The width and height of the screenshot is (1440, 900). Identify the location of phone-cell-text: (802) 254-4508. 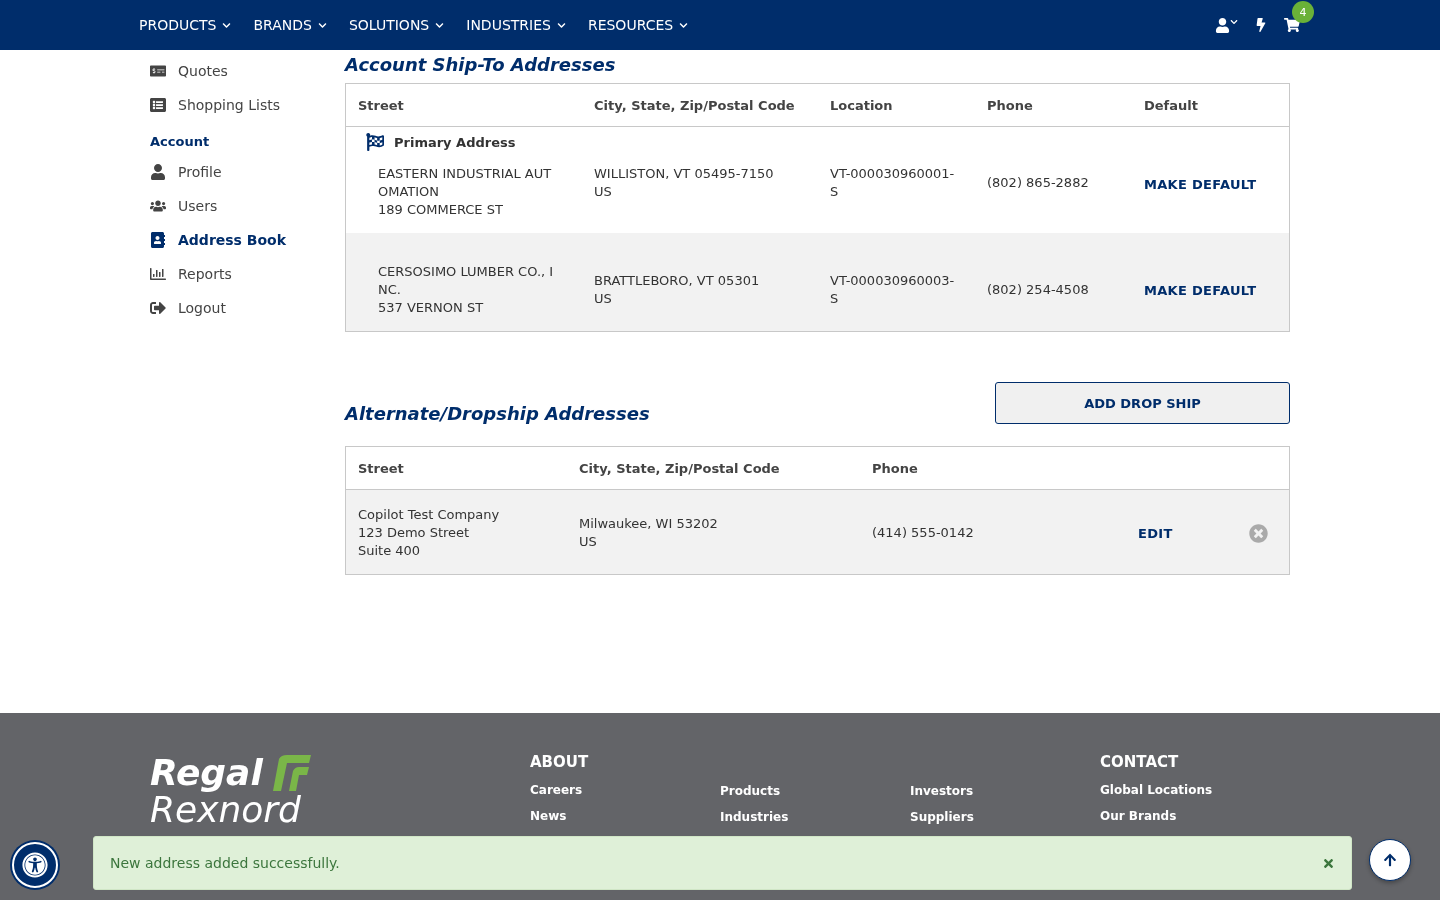
(1038, 290).